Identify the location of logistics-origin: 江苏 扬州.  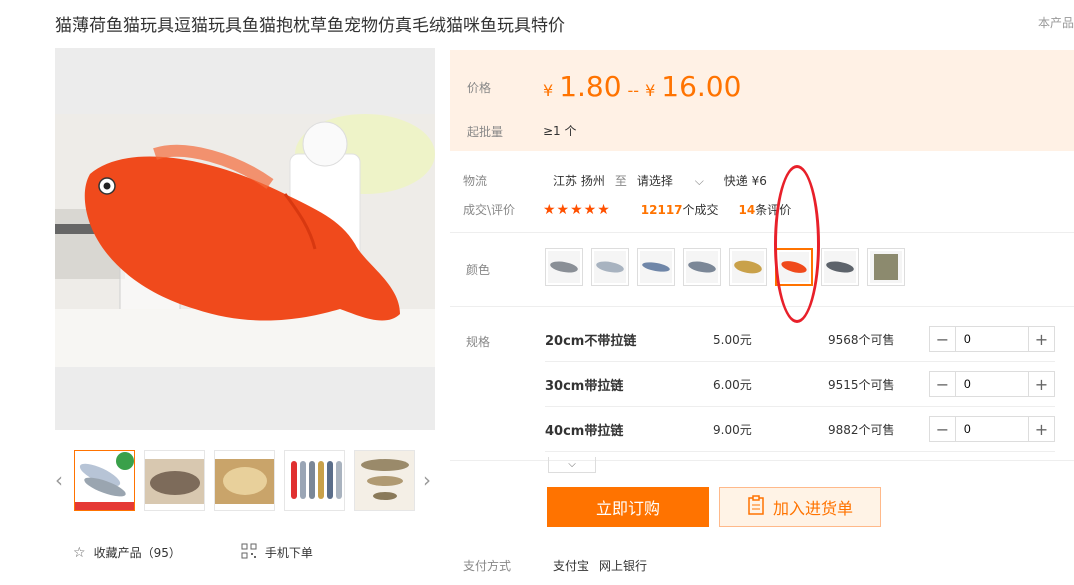
(579, 181).